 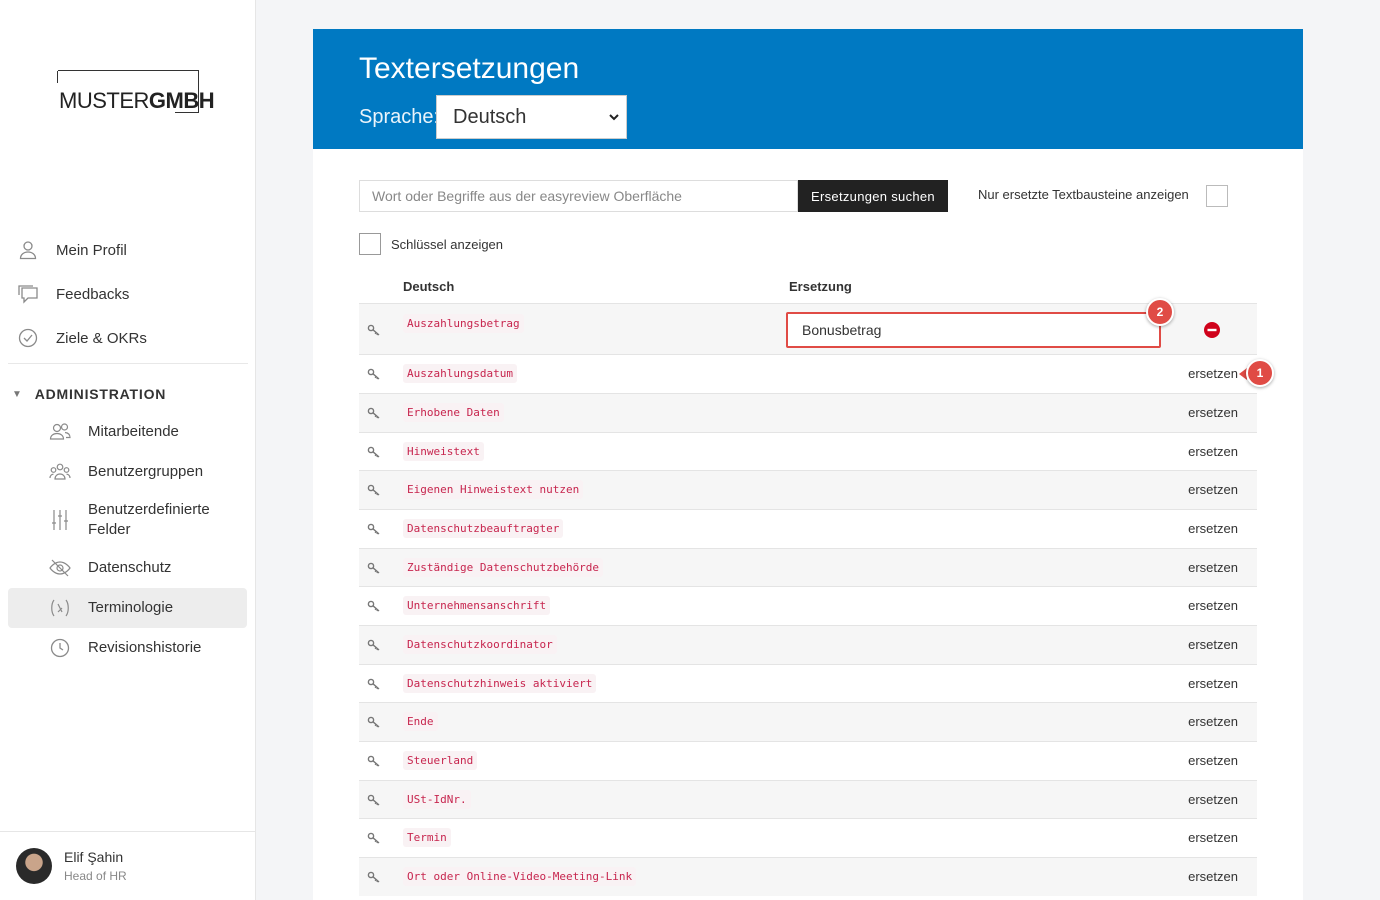 What do you see at coordinates (28, 250) in the screenshot?
I see `user-icon` at bounding box center [28, 250].